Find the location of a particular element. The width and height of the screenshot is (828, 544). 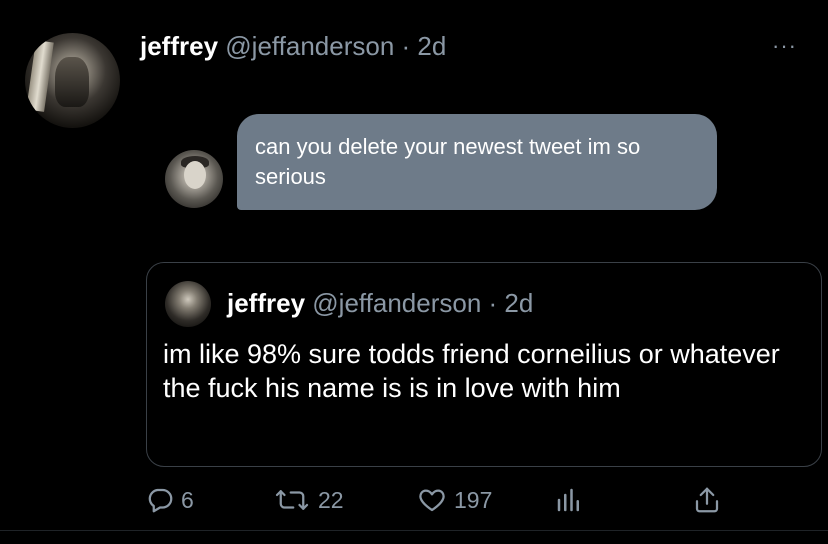

reply-count: 6 is located at coordinates (187, 499).